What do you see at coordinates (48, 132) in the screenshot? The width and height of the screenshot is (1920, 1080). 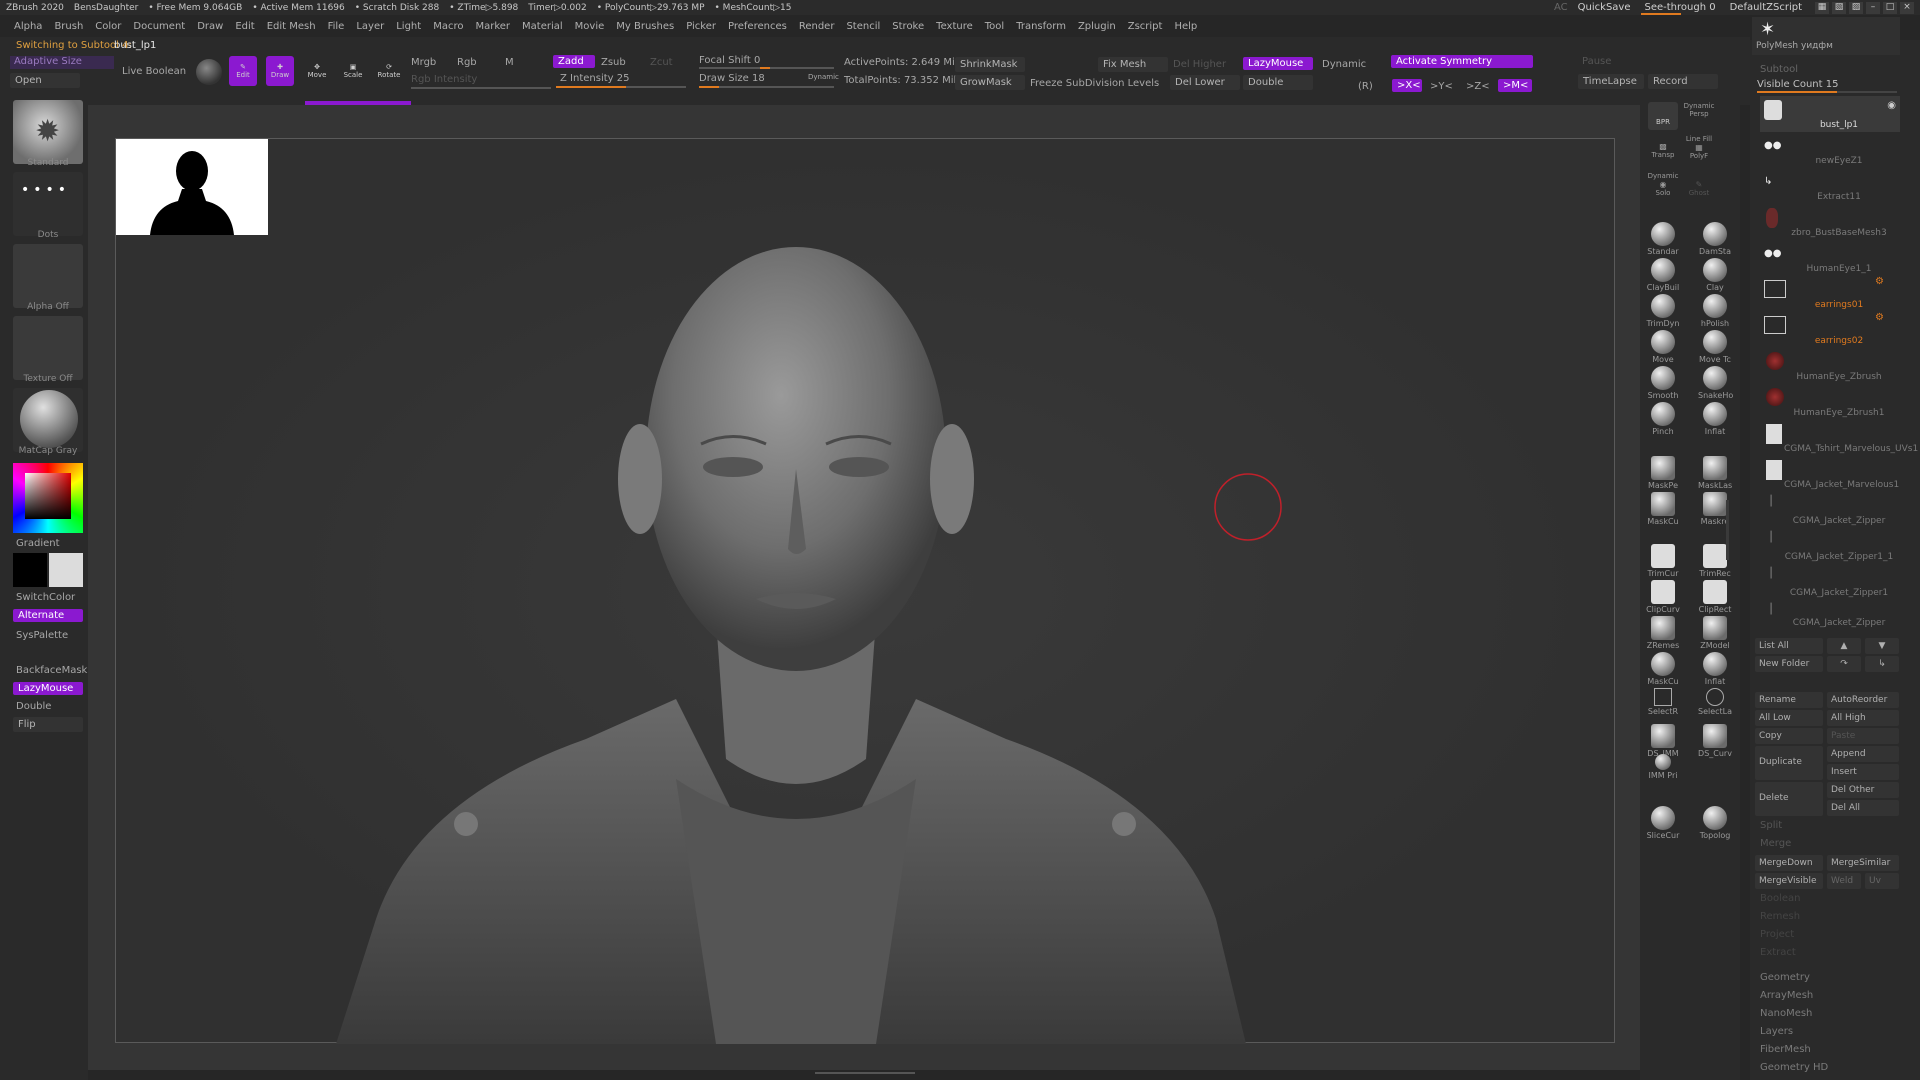 I see `brush-thumbnail: ✹` at bounding box center [48, 132].